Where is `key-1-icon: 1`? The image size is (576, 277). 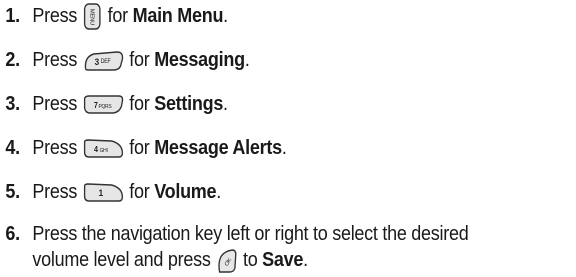 key-1-icon: 1 is located at coordinates (102, 193).